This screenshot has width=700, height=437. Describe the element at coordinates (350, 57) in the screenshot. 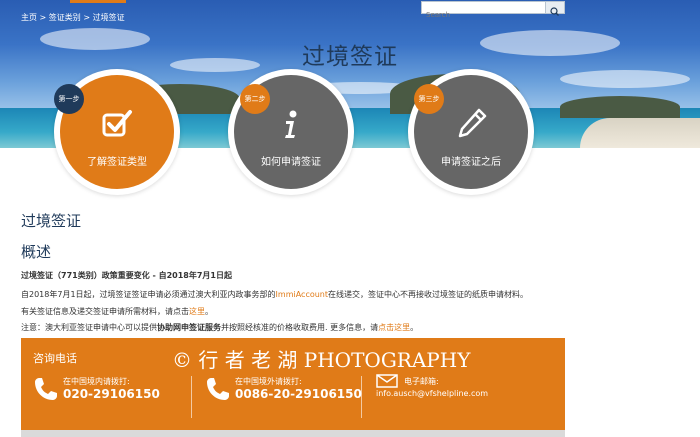

I see `page-hero-title: 过境签证` at that location.